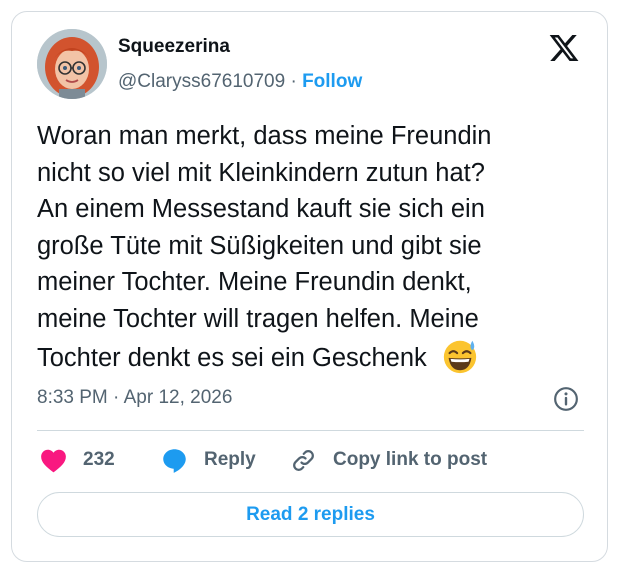  Describe the element at coordinates (99, 459) in the screenshot. I see `like-count: 232` at that location.